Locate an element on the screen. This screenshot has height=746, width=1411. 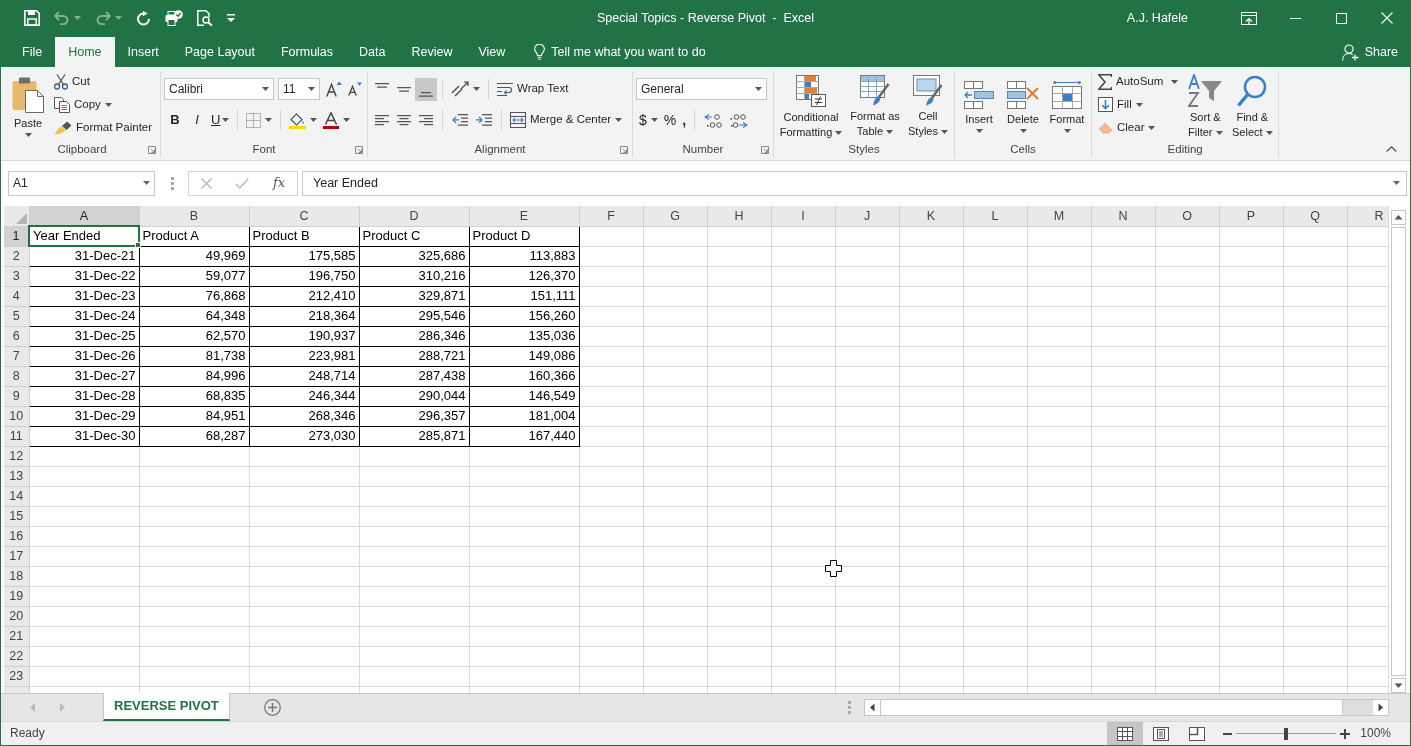
circular-arrow-icon is located at coordinates (143, 18).